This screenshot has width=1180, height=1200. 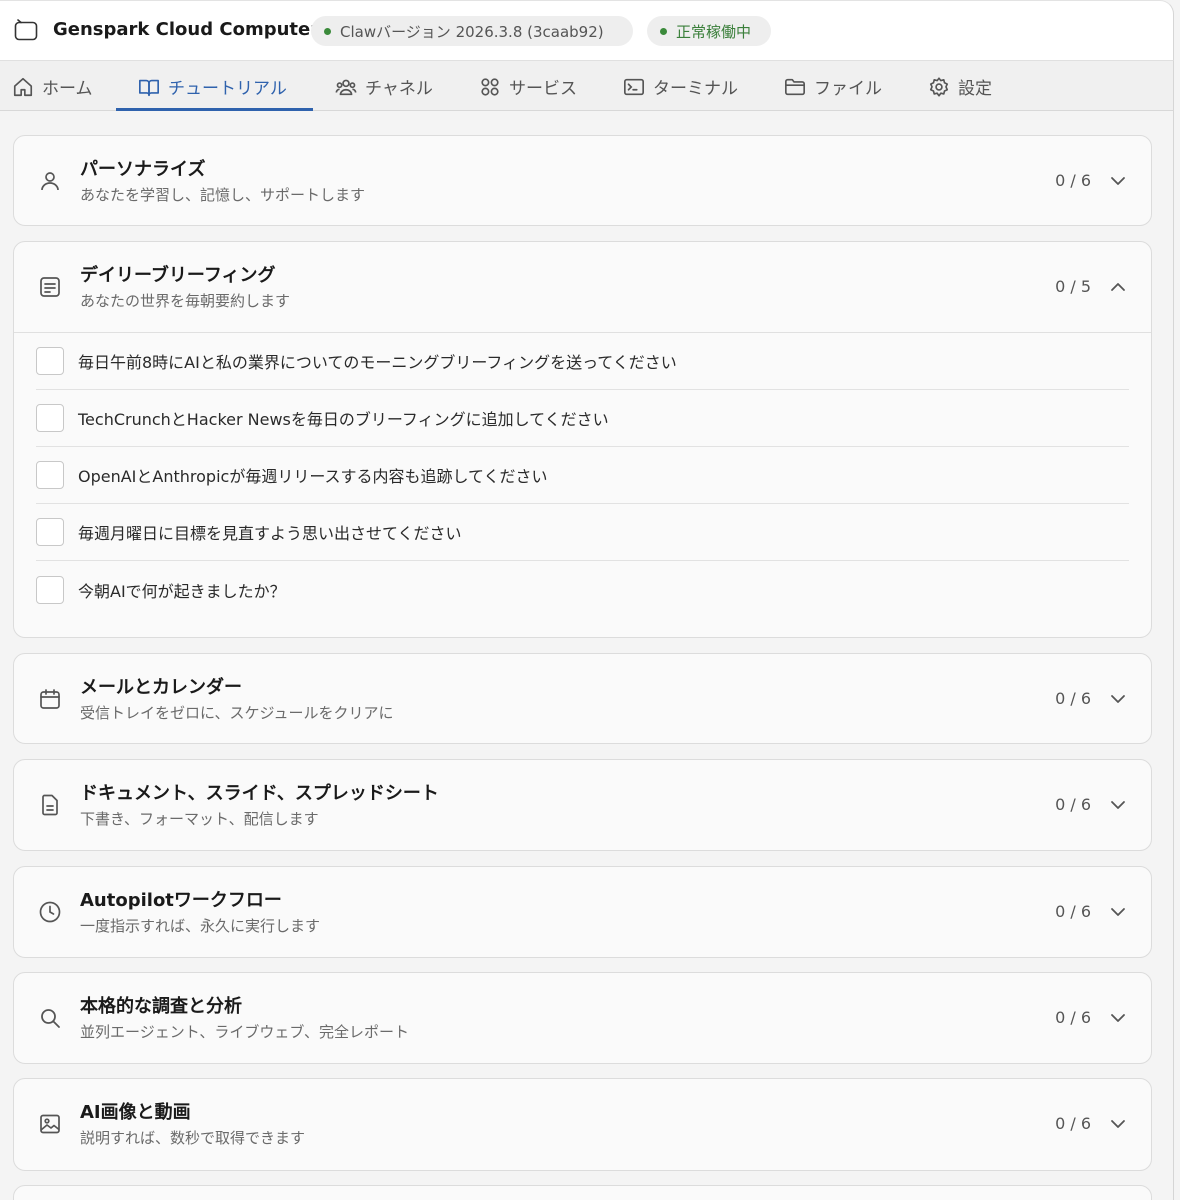 What do you see at coordinates (848, 89) in the screenshot?
I see `tab-label: ファイル` at bounding box center [848, 89].